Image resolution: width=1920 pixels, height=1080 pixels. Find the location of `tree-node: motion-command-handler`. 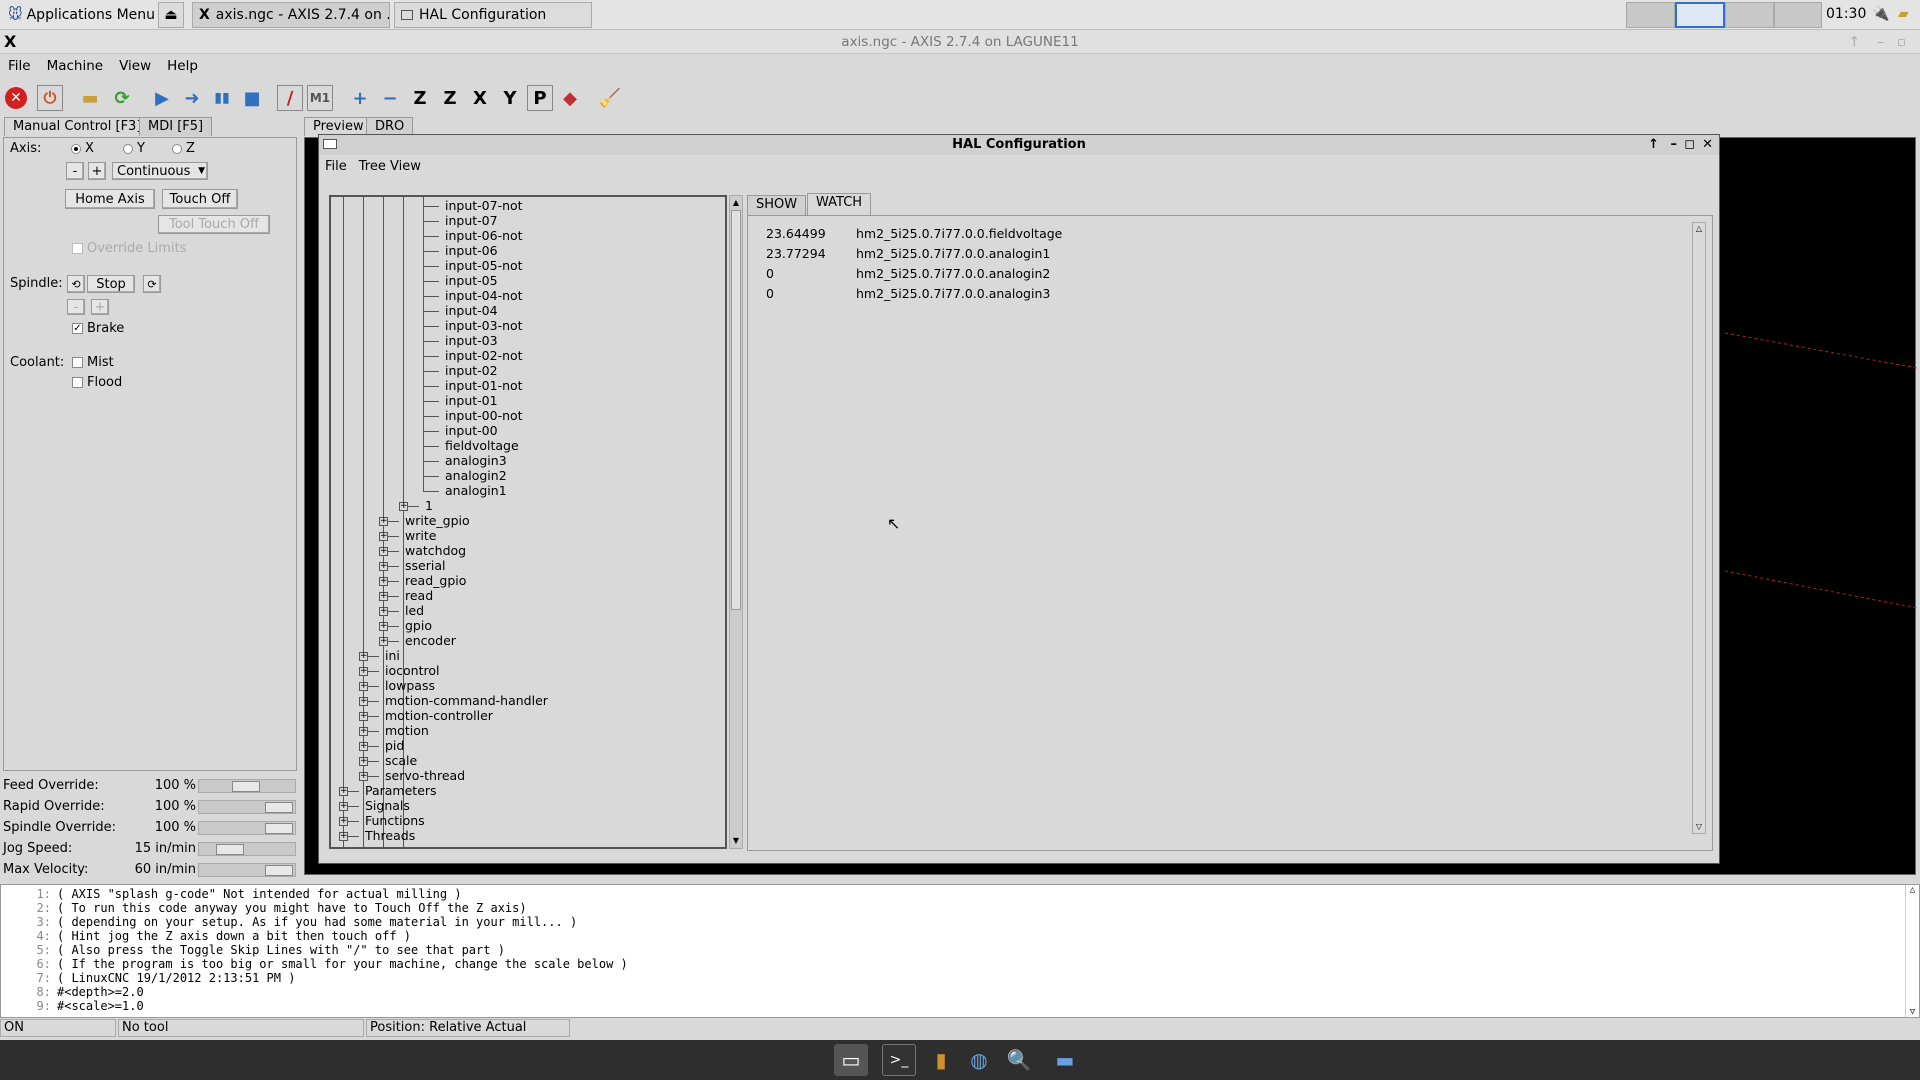

tree-node: motion-command-handler is located at coordinates (466, 701).